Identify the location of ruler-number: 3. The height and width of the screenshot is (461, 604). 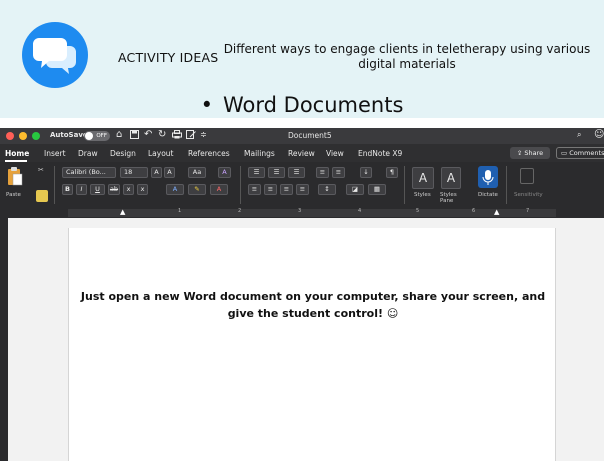
(300, 211).